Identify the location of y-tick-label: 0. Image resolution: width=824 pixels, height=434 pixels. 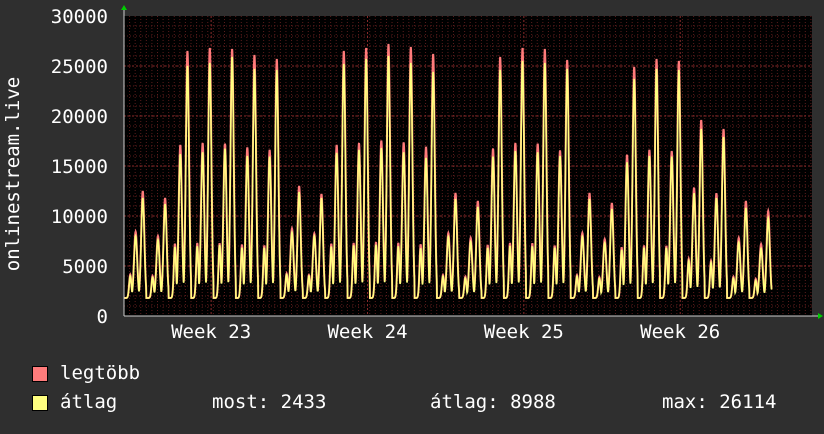
(102, 317).